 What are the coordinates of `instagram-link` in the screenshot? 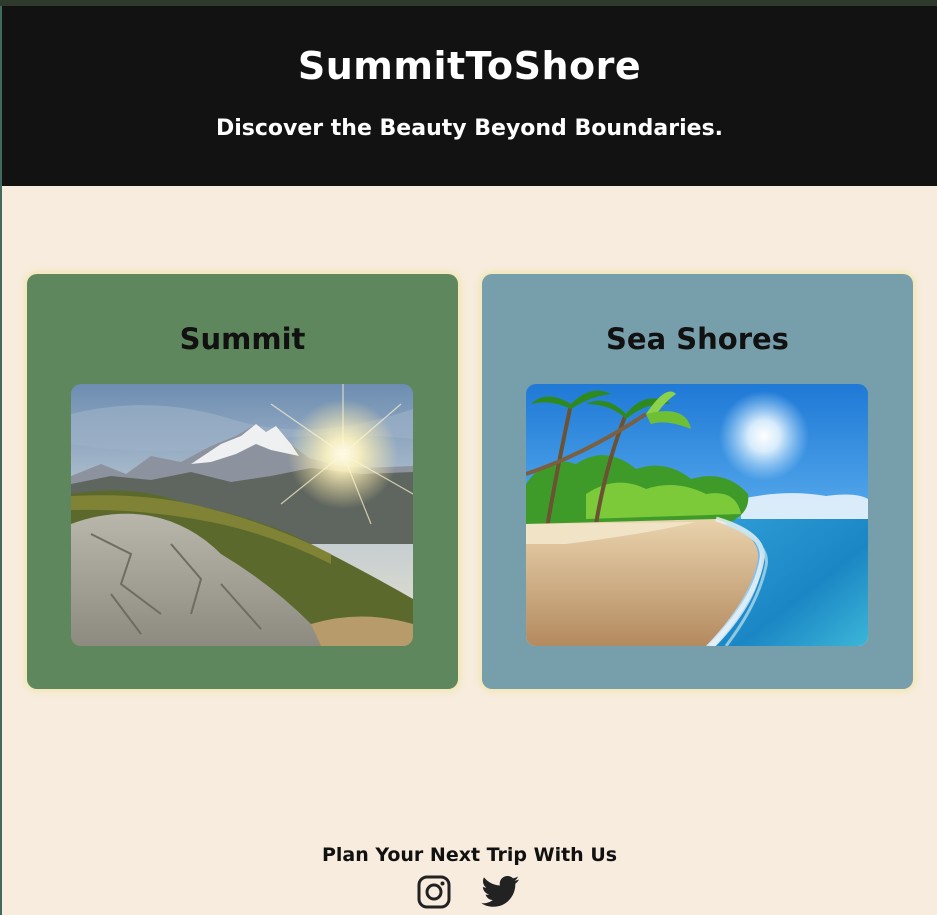 It's located at (434, 894).